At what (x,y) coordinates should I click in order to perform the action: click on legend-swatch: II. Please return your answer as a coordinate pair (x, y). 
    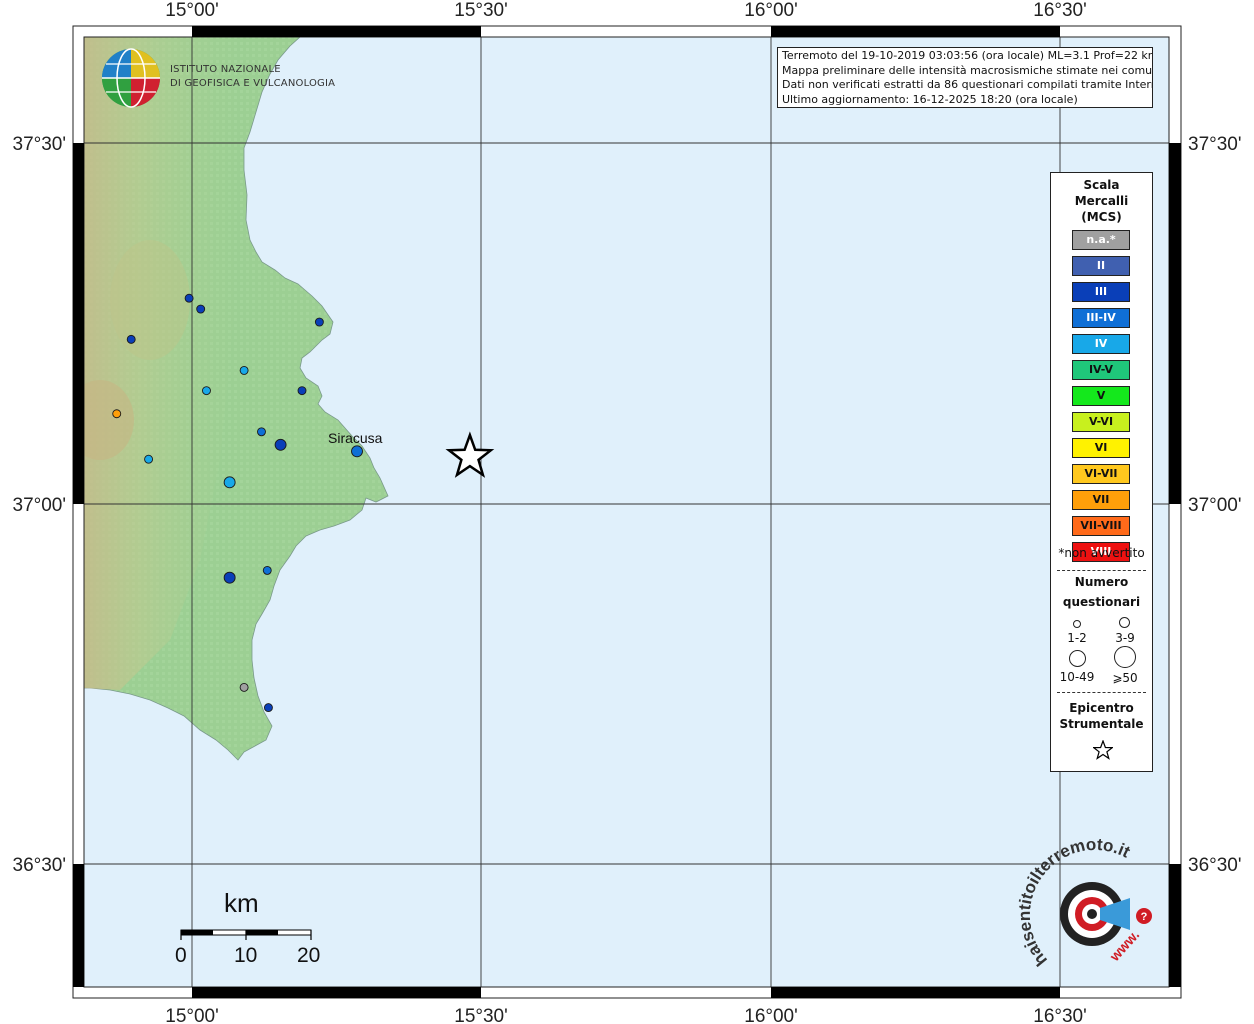
    Looking at the image, I should click on (1101, 266).